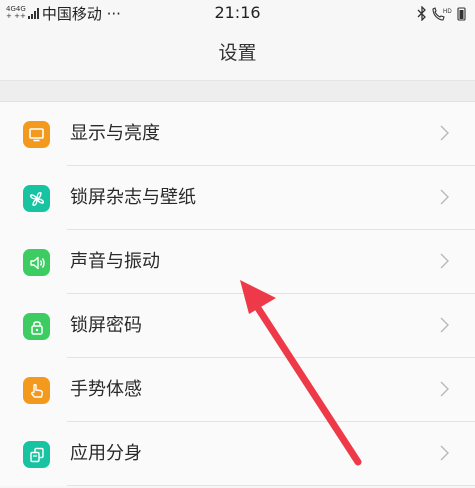  What do you see at coordinates (133, 197) in the screenshot?
I see `settings-item-label: 锁屏杂志与壁纸` at bounding box center [133, 197].